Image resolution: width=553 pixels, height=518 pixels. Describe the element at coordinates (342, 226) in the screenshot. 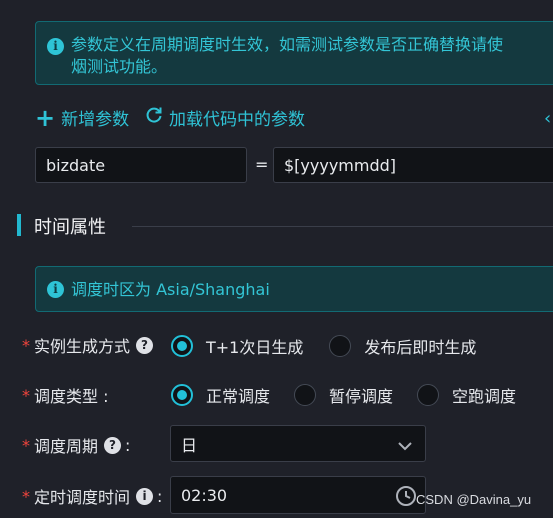

I see `section-divider` at that location.